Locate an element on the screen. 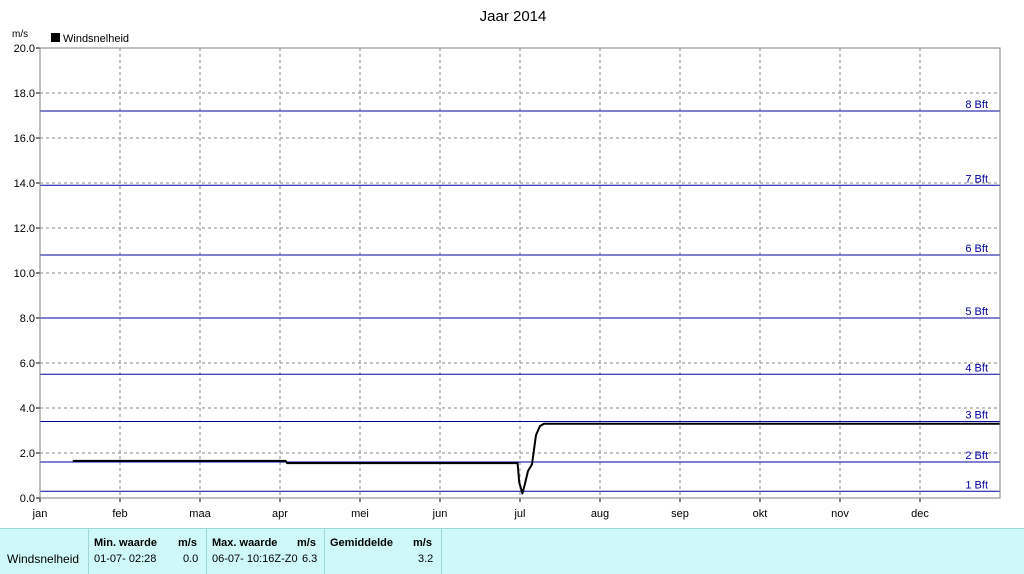 Image resolution: width=1024 pixels, height=574 pixels. beaufort-label: 6 Bft is located at coordinates (976, 249).